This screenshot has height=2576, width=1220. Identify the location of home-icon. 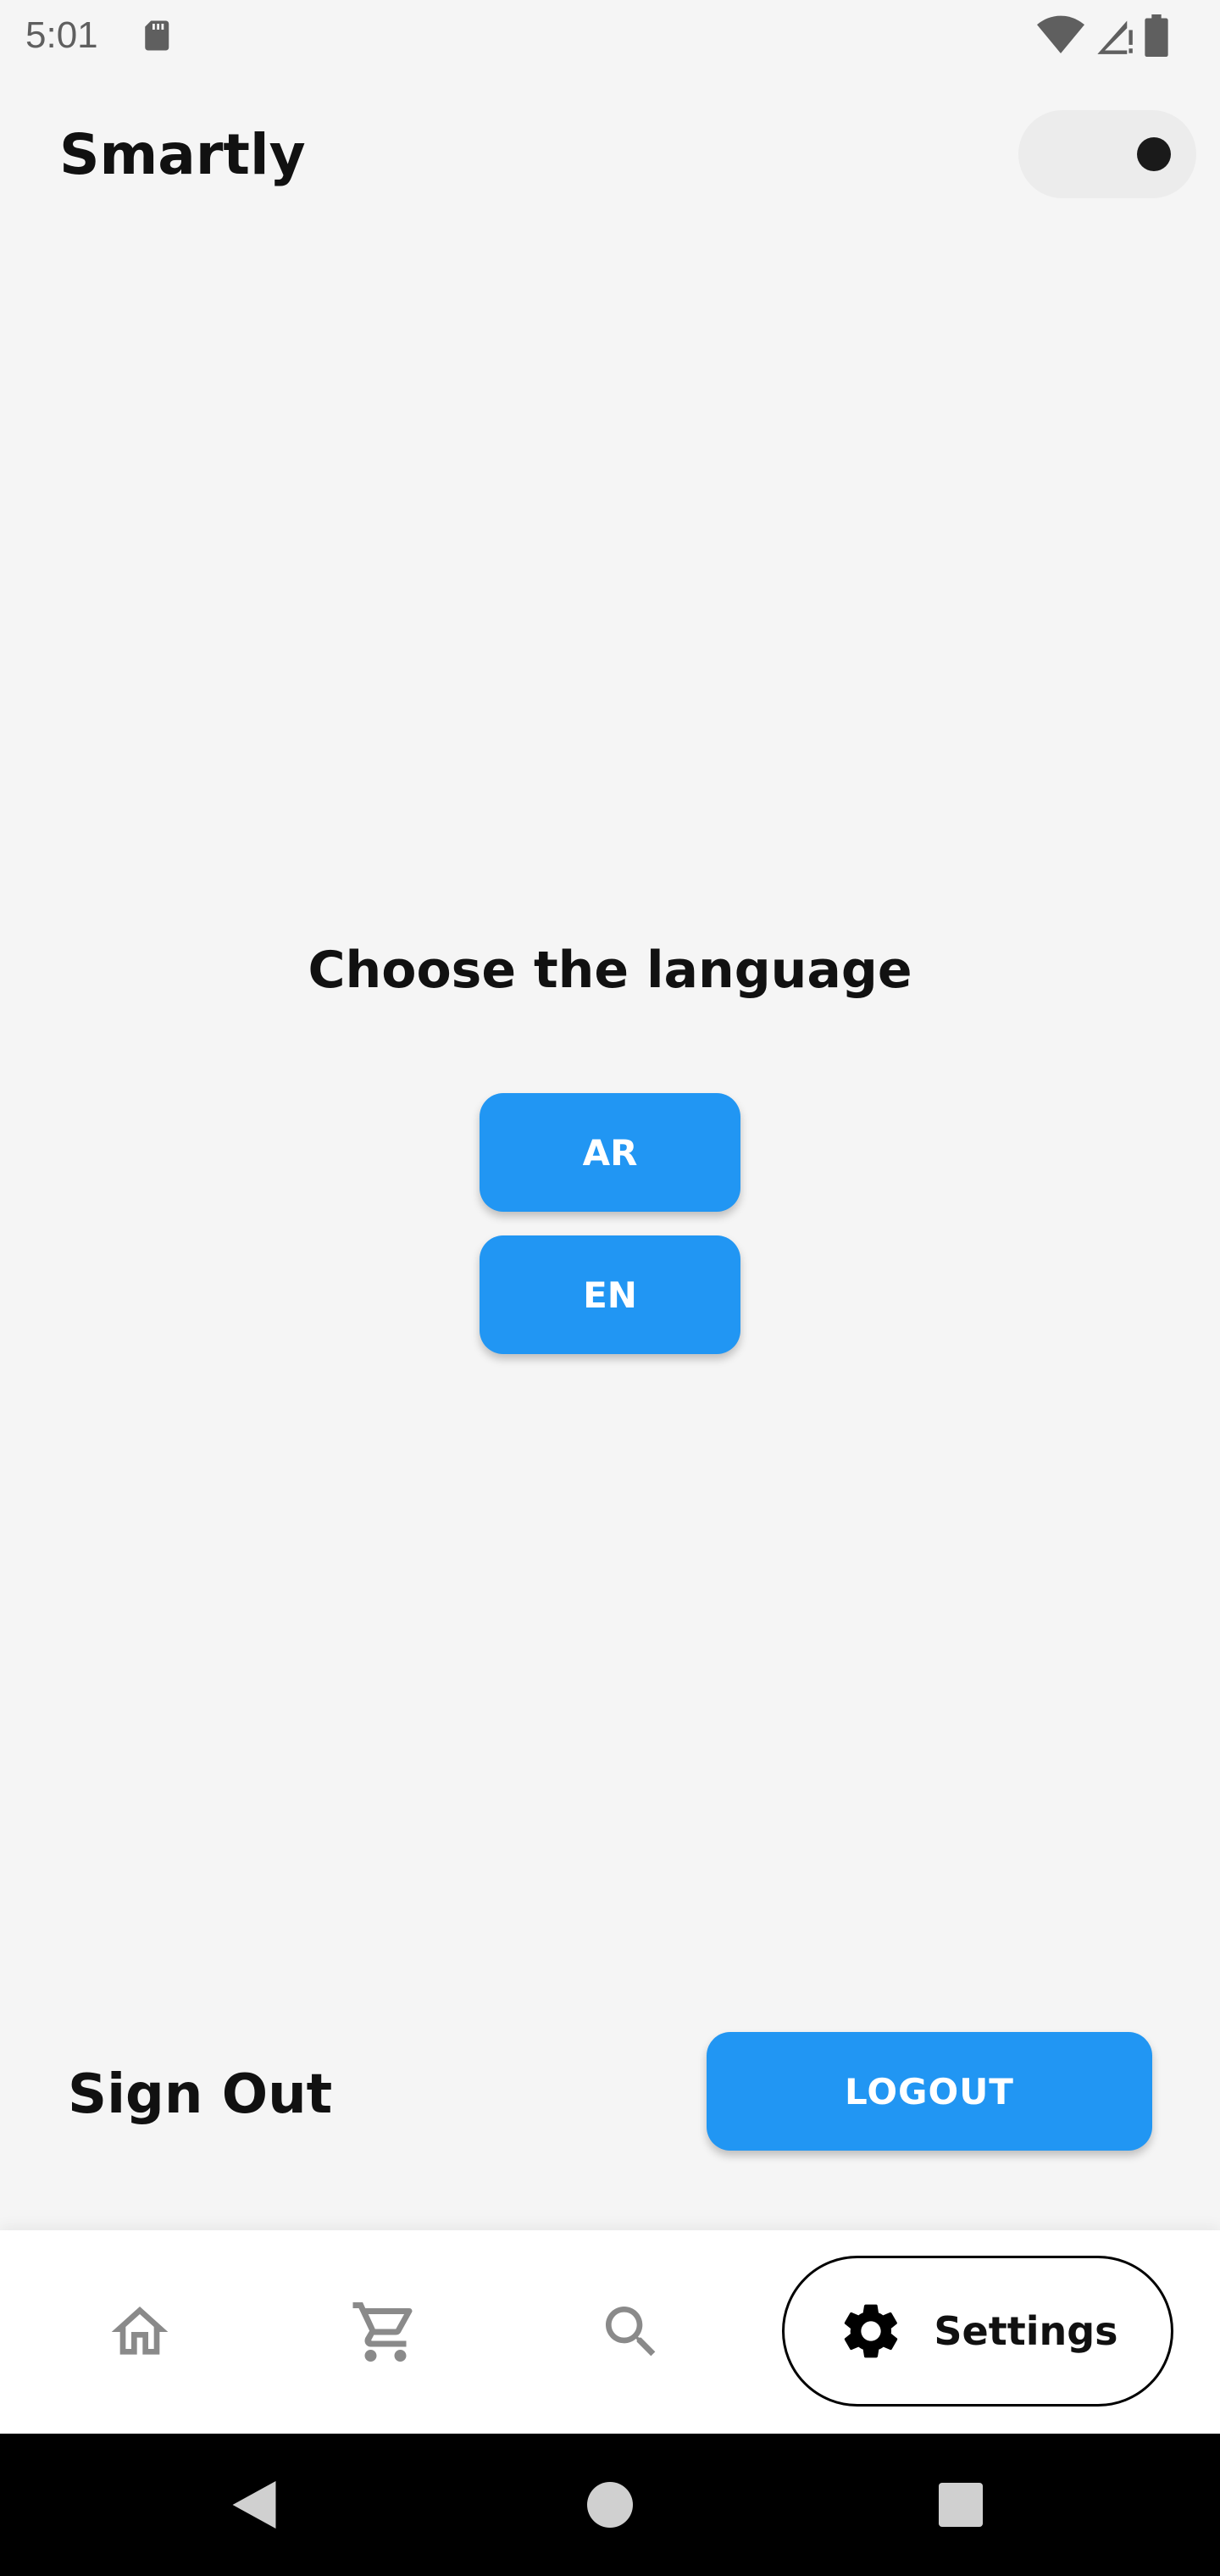
(140, 2331).